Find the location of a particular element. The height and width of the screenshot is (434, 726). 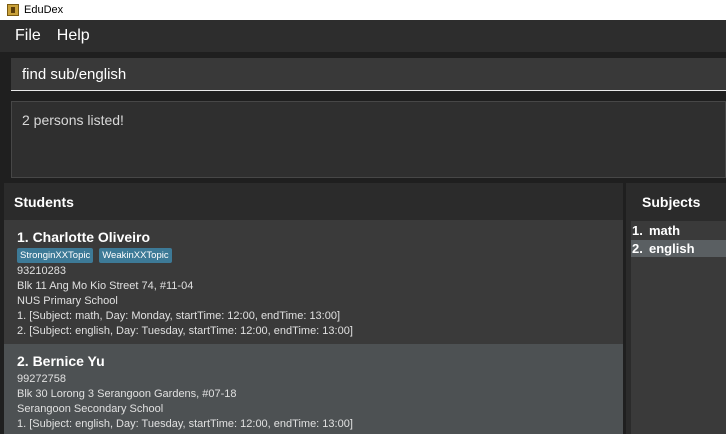

subject-item-english: 2. english is located at coordinates (678, 248).